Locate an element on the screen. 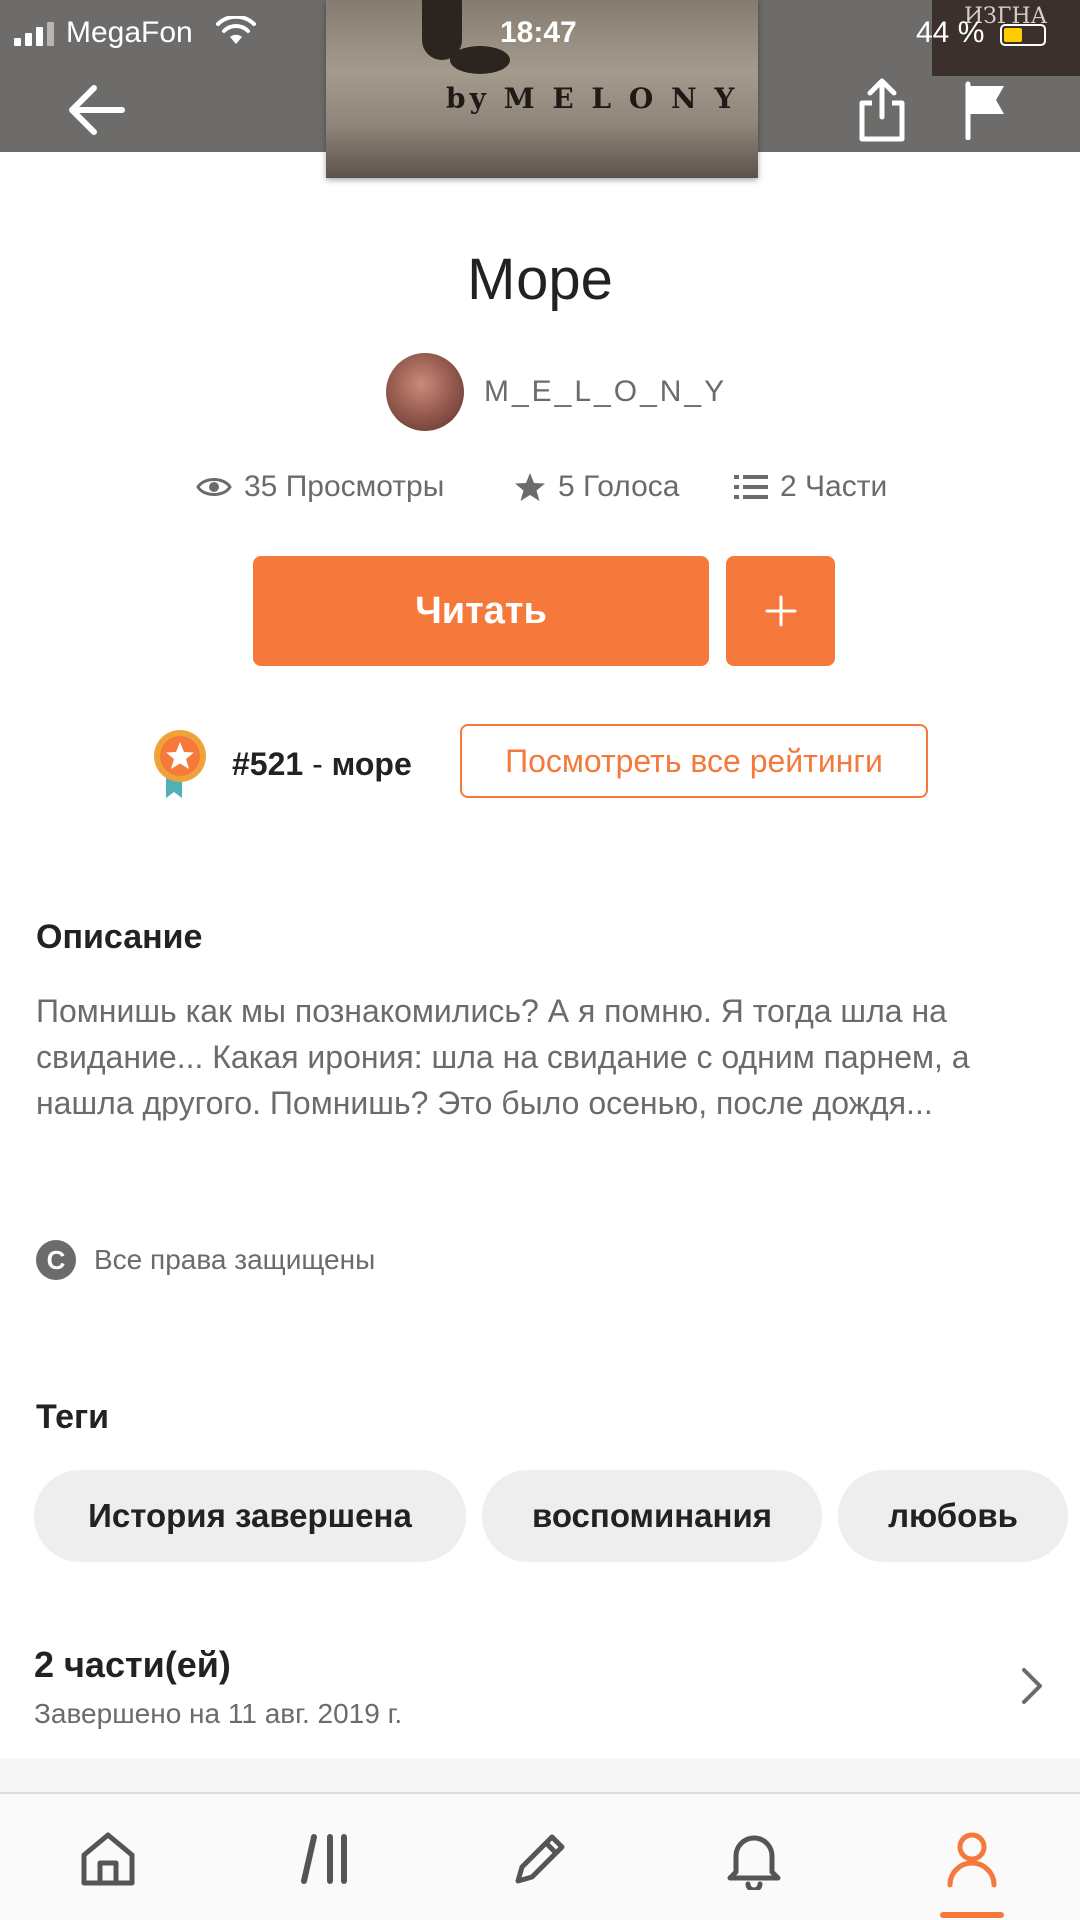 Image resolution: width=1080 pixels, height=1920 pixels. profile-icon is located at coordinates (972, 1860).